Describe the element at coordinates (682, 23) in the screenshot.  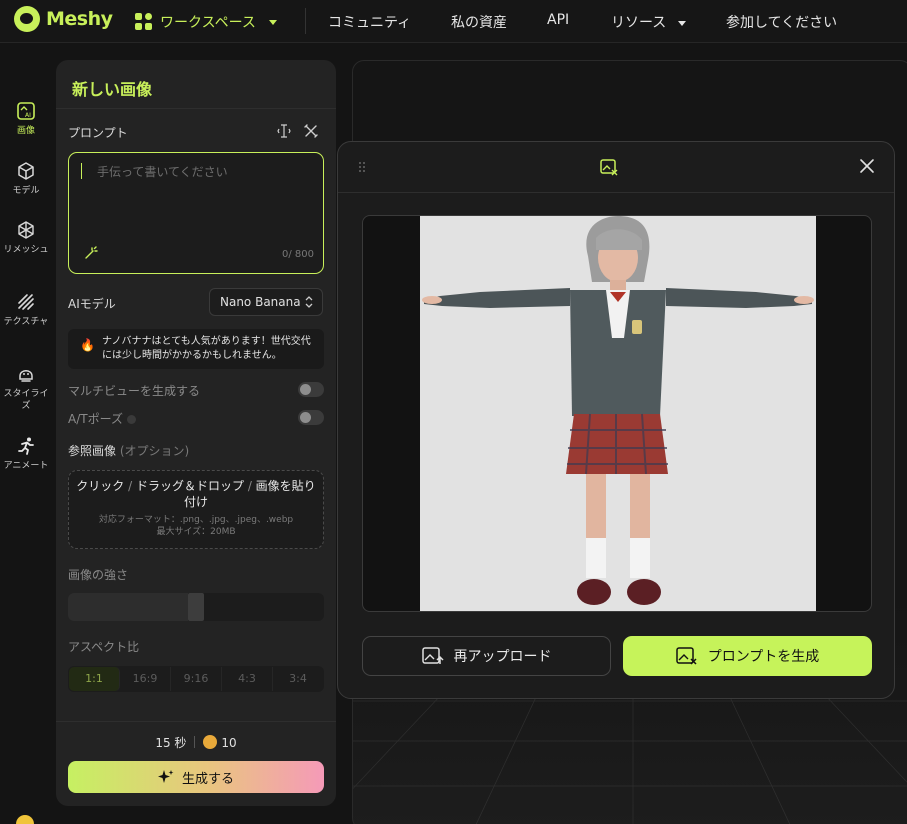
I see `chevron-down-icon` at that location.